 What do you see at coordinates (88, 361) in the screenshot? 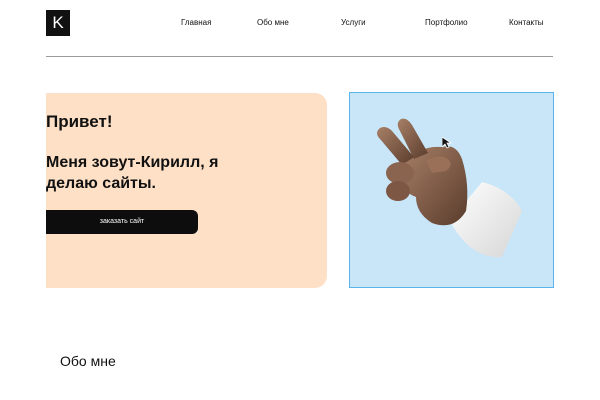
I see `about-section-title: Обо мне` at bounding box center [88, 361].